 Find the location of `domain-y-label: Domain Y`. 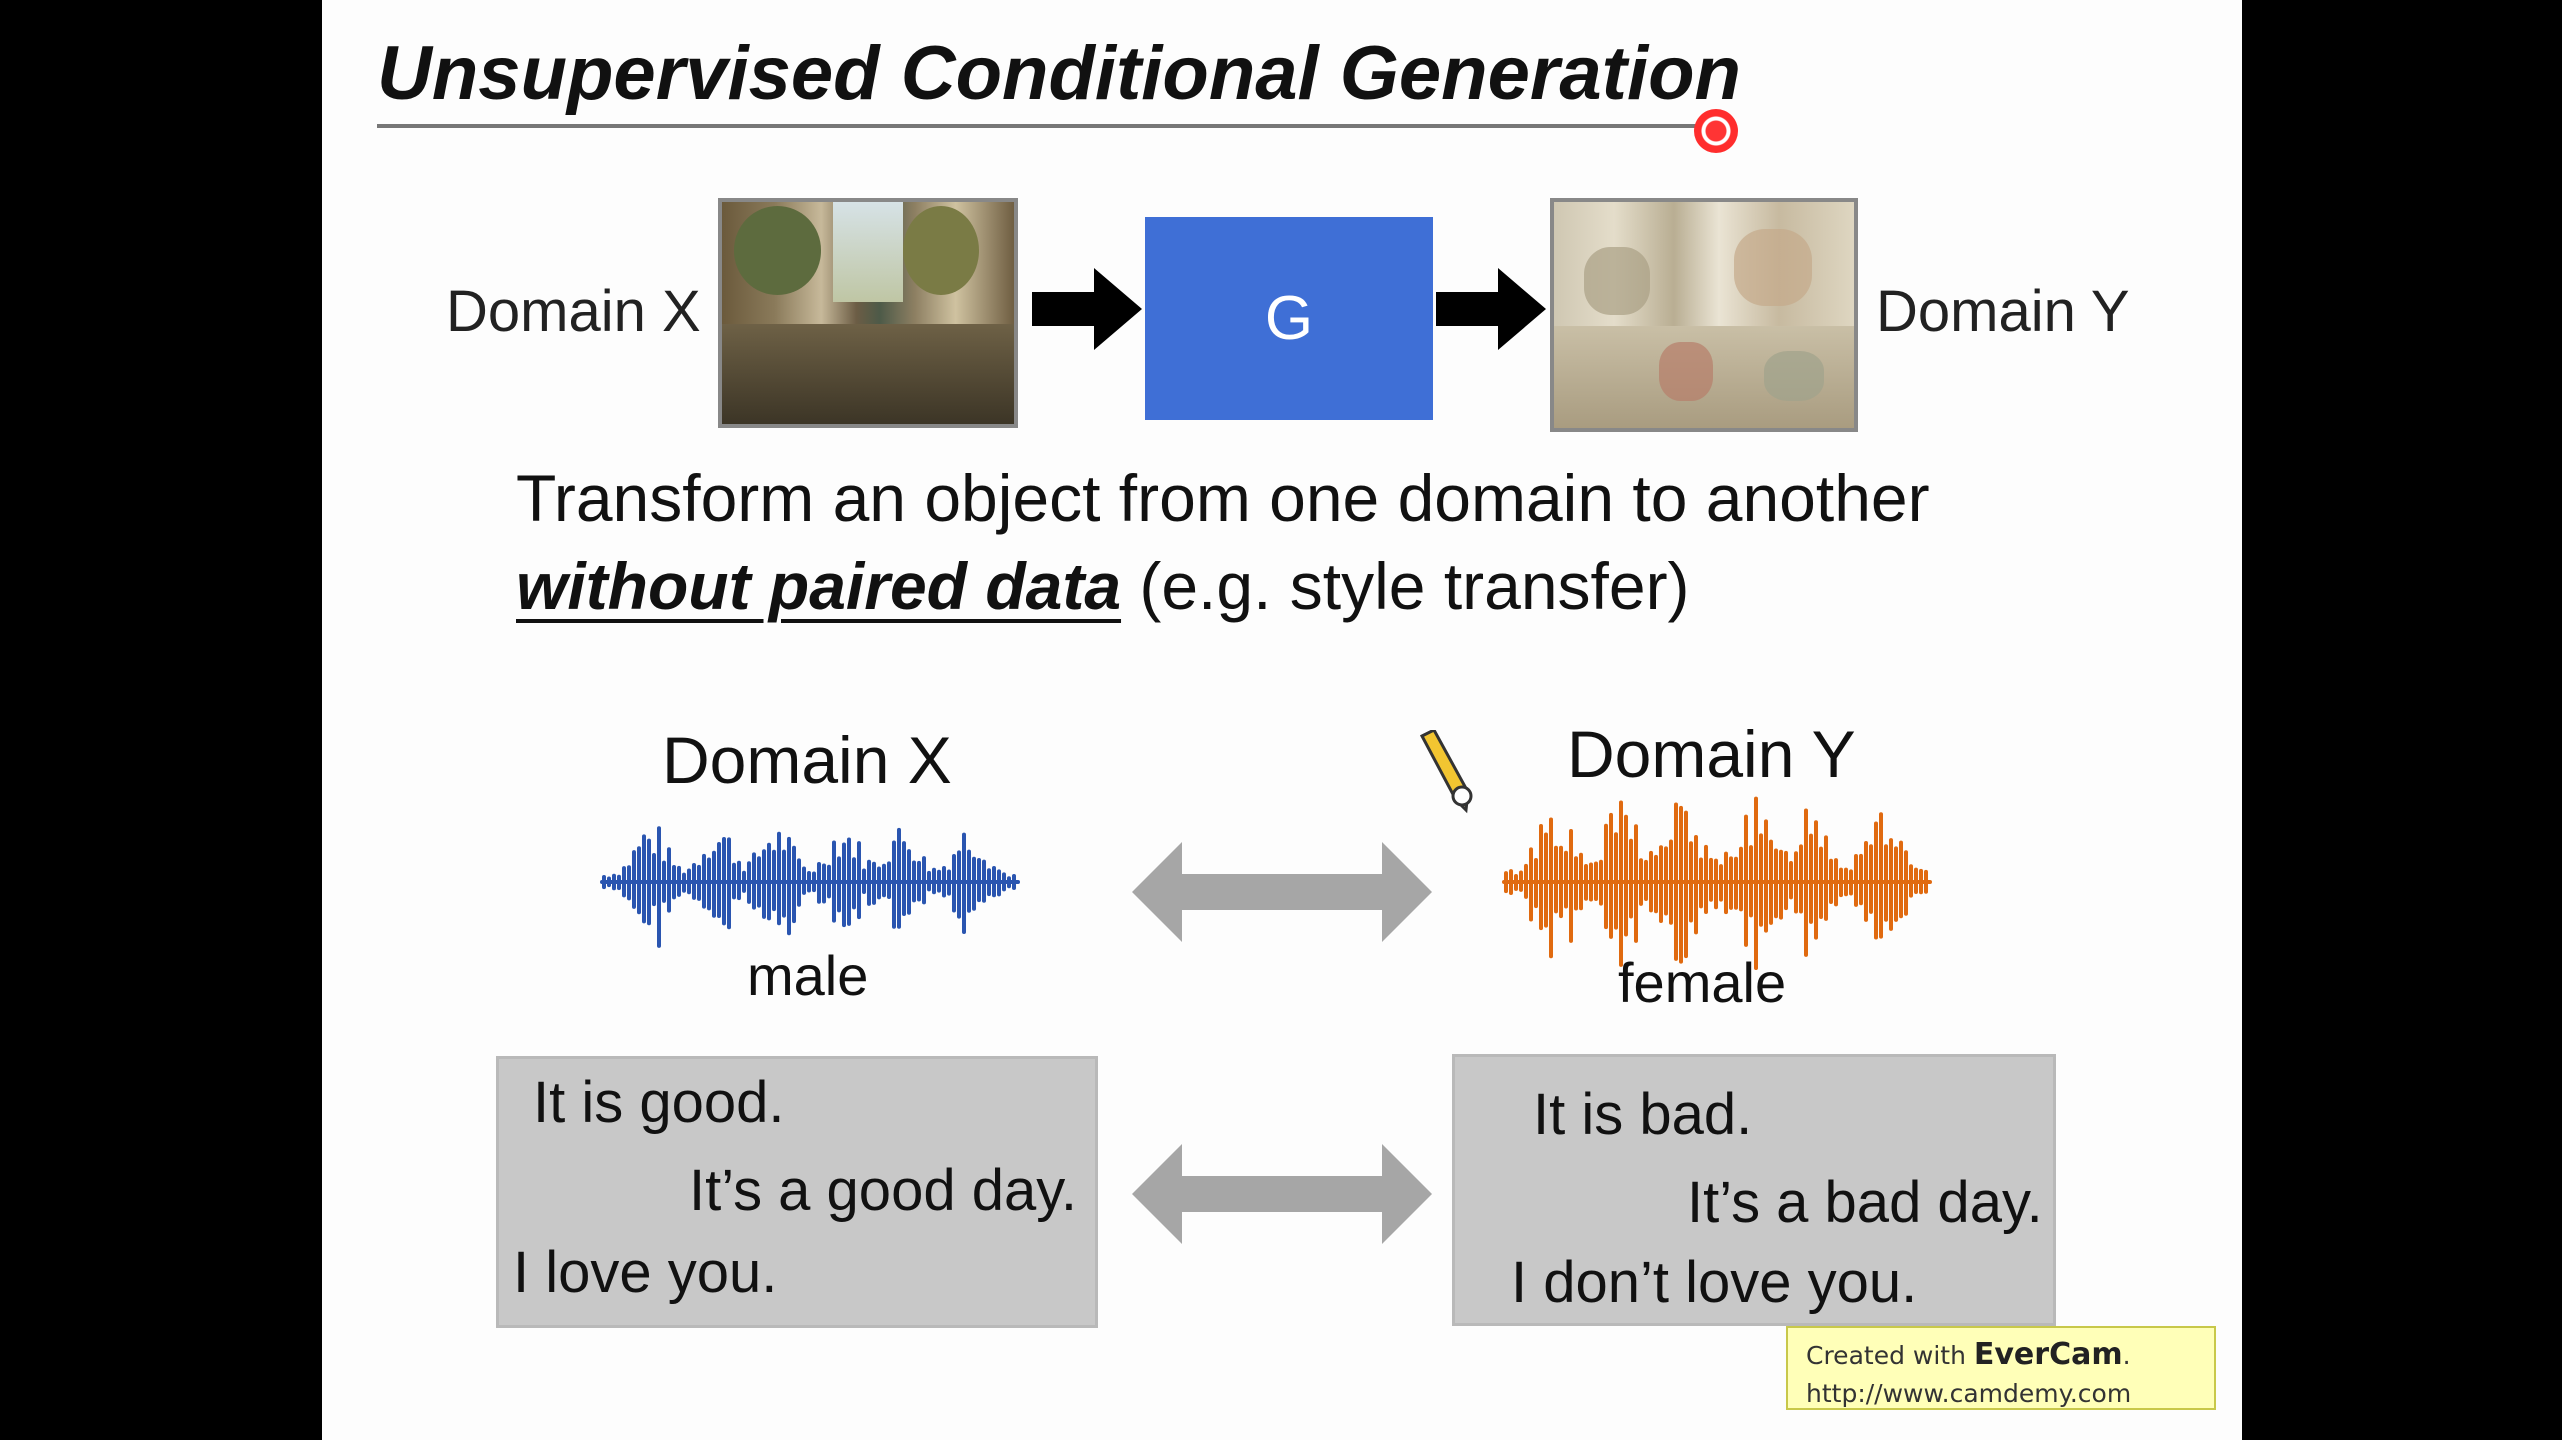

domain-y-label: Domain Y is located at coordinates (2003, 311).